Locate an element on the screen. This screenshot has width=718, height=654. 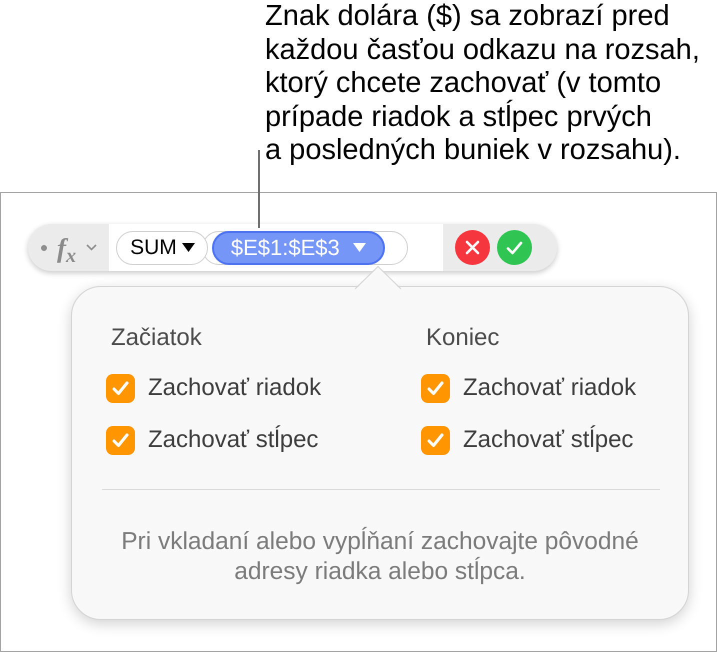
chevron-down-icon is located at coordinates (92, 247).